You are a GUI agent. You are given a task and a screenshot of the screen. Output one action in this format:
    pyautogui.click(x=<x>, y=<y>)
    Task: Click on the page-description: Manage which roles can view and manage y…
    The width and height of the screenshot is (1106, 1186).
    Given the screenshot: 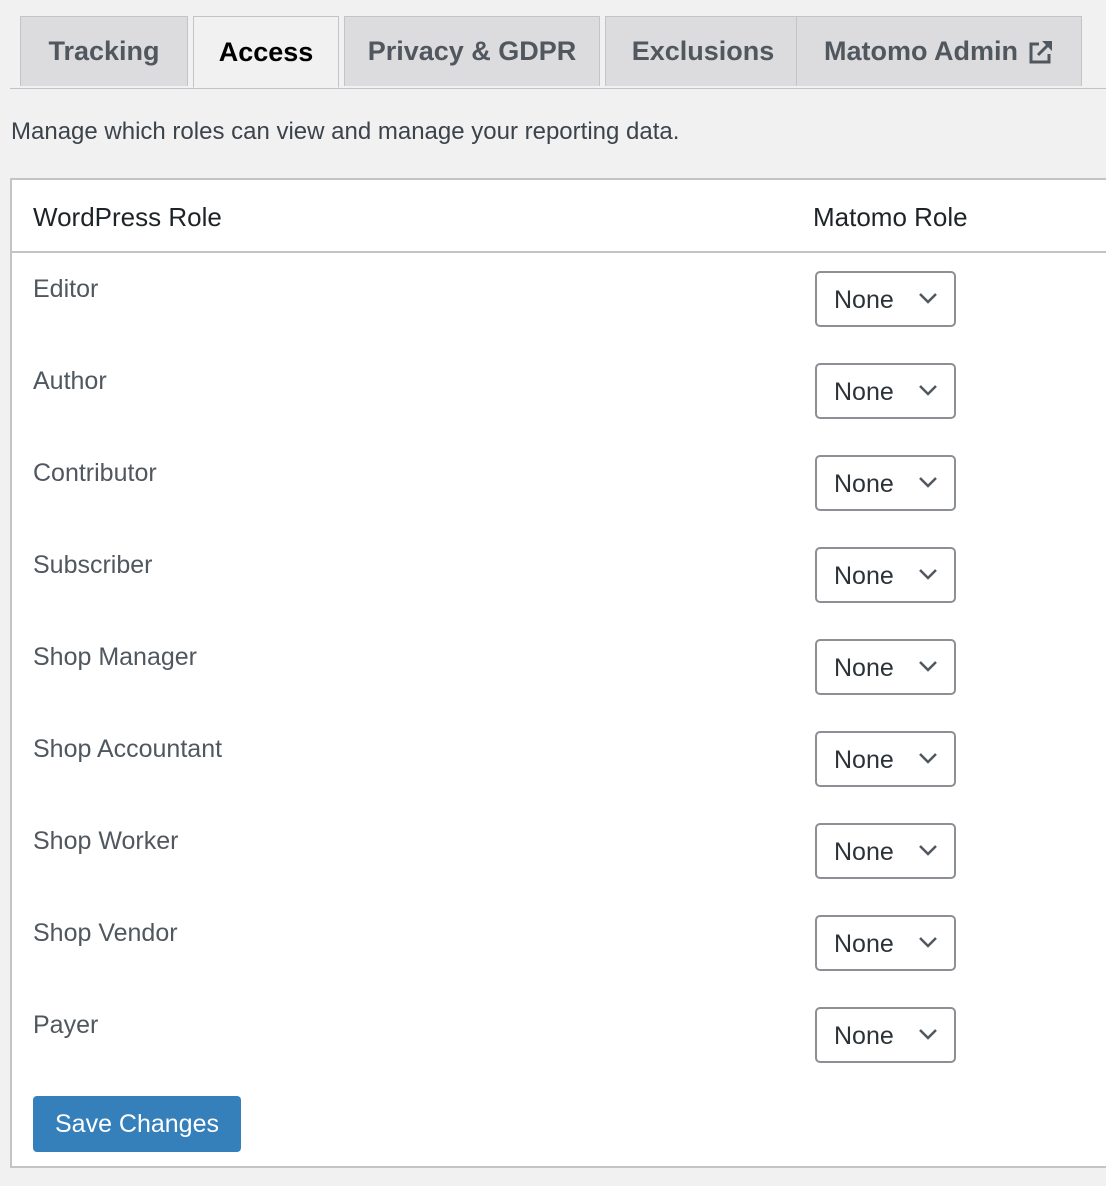 What is the action you would take?
    pyautogui.click(x=345, y=131)
    